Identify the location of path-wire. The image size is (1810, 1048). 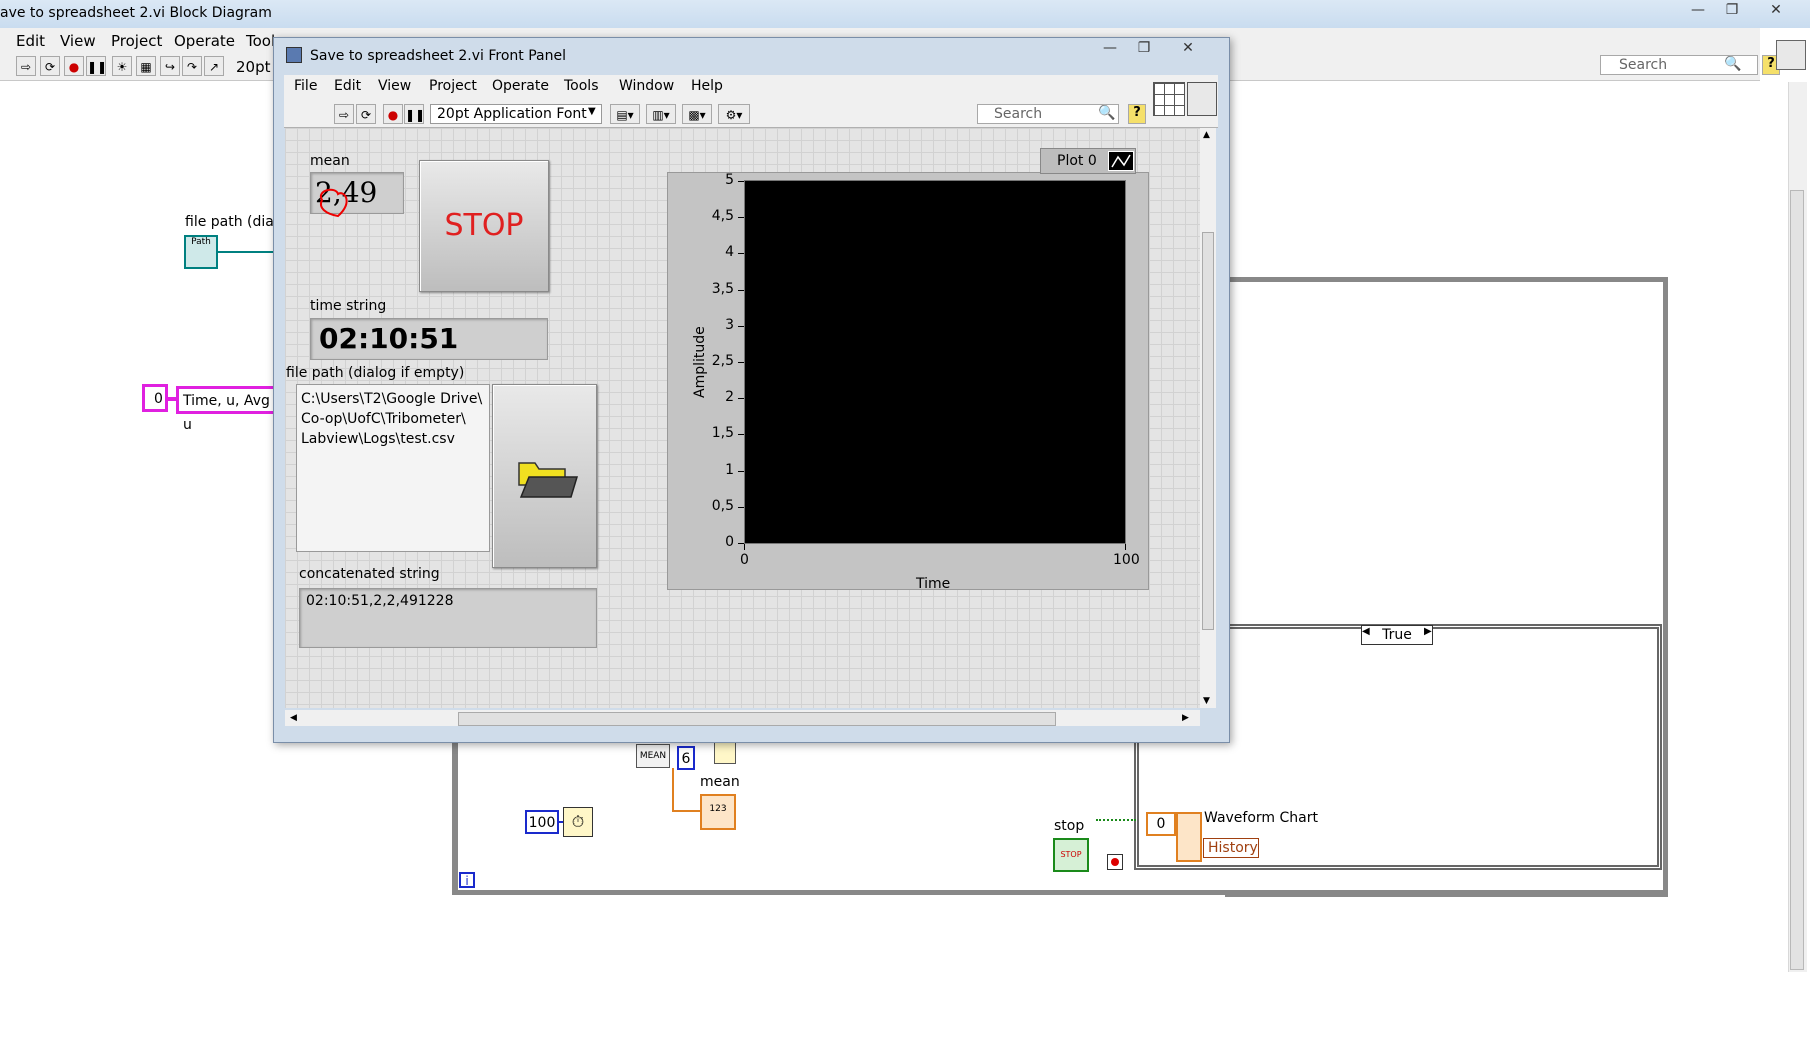
(248, 252).